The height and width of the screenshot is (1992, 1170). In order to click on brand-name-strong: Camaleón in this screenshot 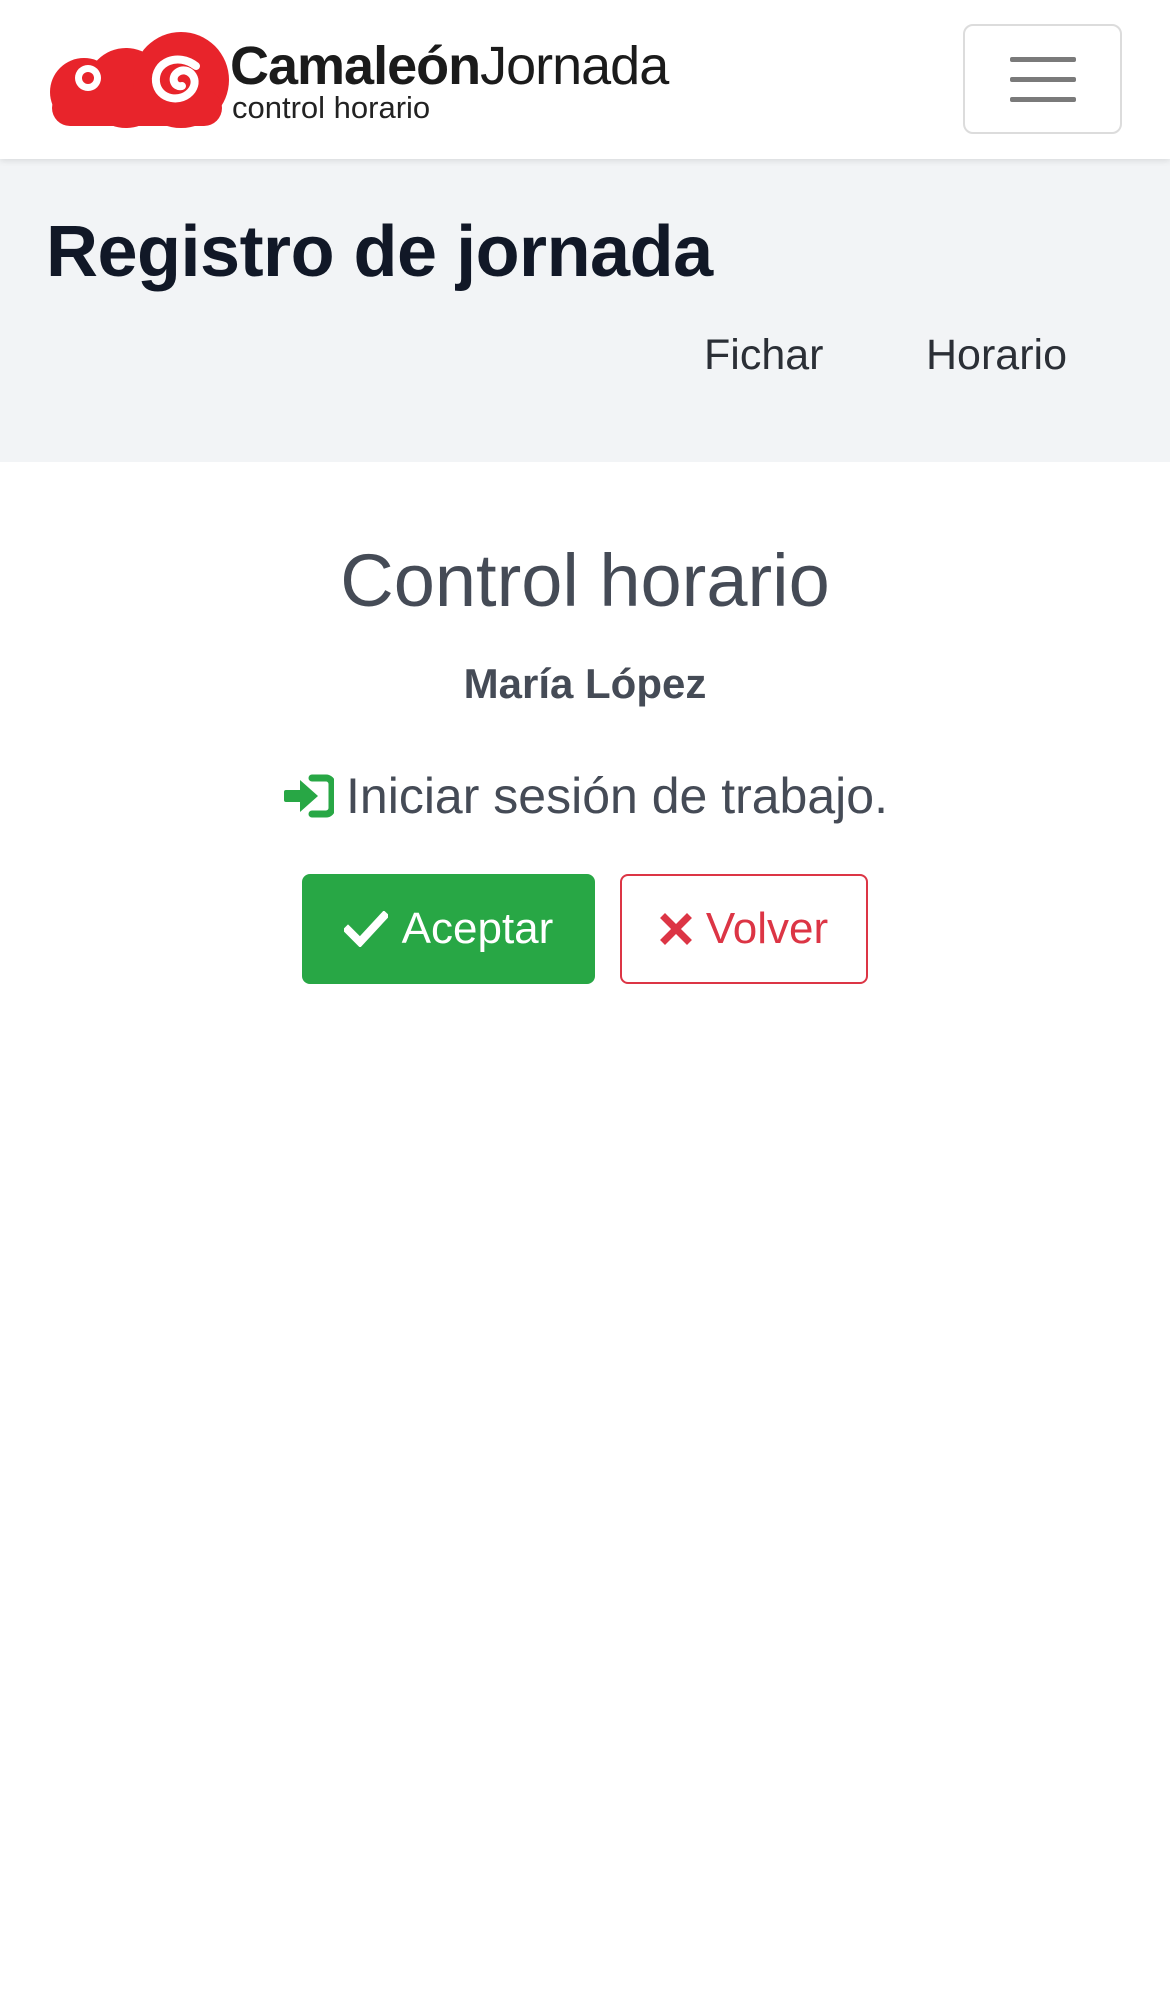, I will do `click(355, 66)`.